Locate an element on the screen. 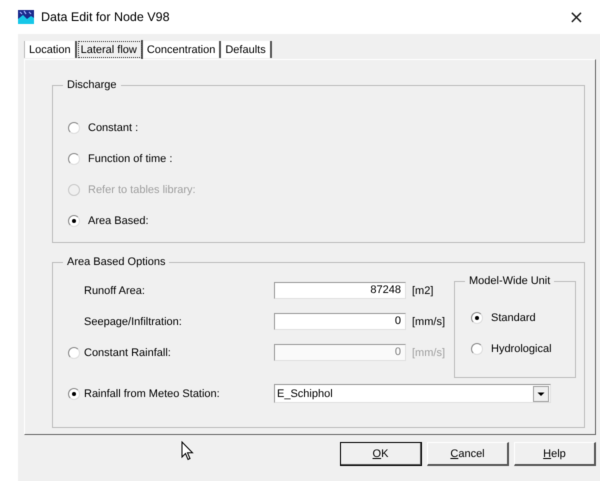  tab: Defaults is located at coordinates (246, 49).